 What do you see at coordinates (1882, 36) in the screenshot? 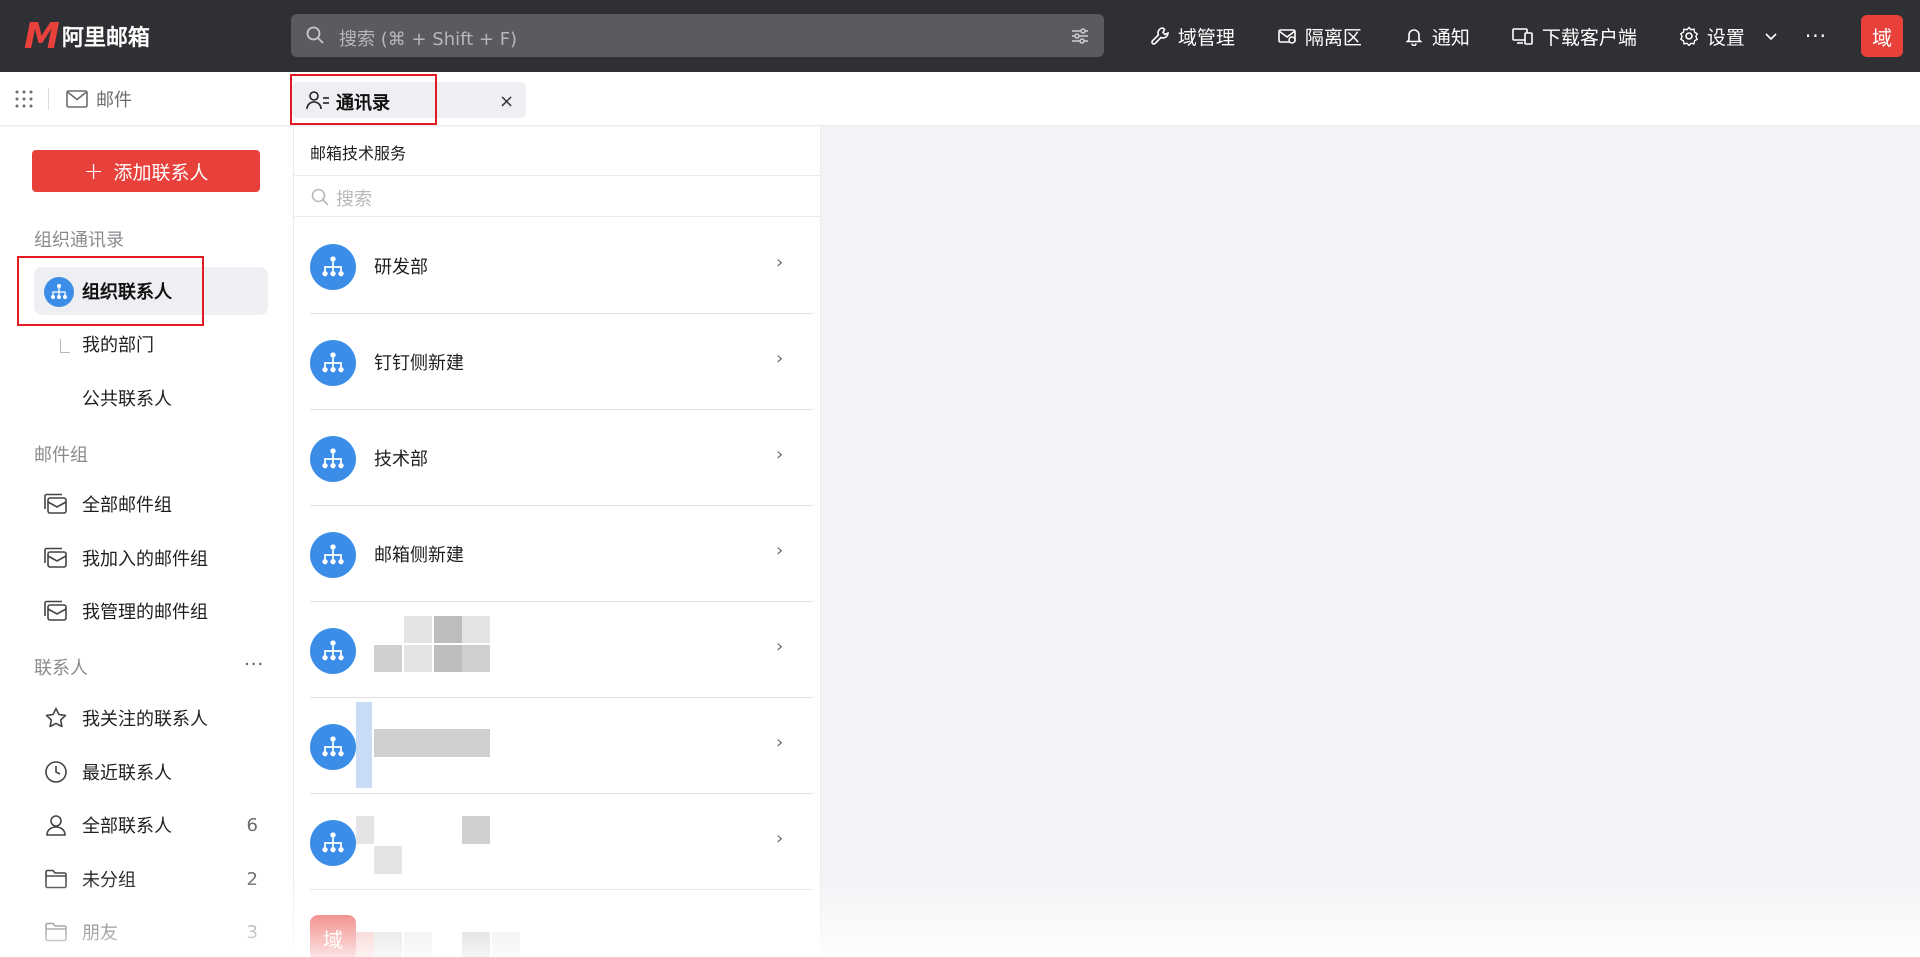
I see `user-avatar: 域` at bounding box center [1882, 36].